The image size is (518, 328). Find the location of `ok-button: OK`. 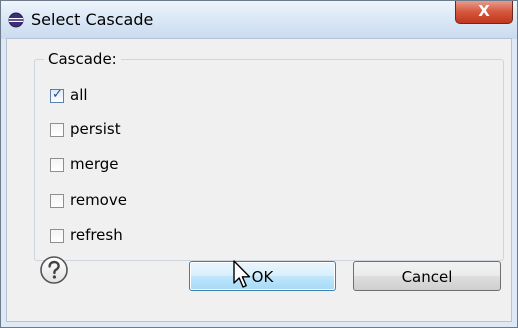

ok-button: OK is located at coordinates (262, 276).